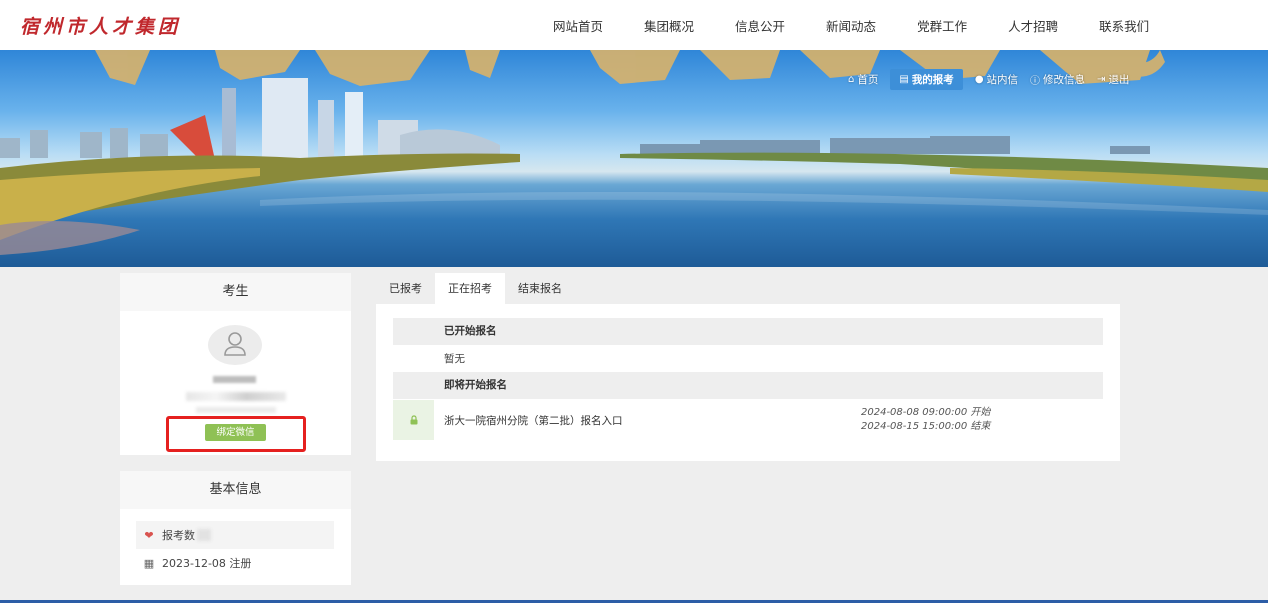  I want to click on exam-tabs: 已报考 正在招考 结束报名, so click(475, 288).